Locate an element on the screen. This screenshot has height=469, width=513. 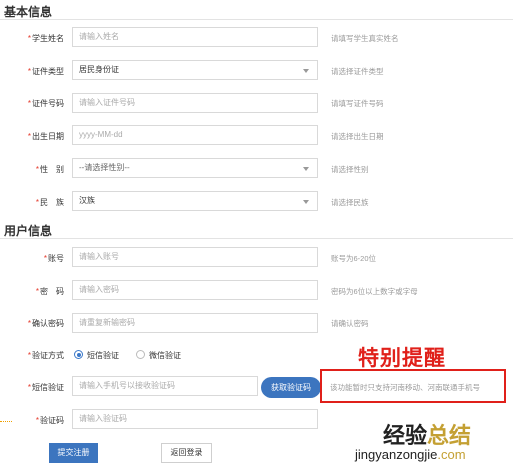
watermark-accent: 总结 is located at coordinates (449, 436).